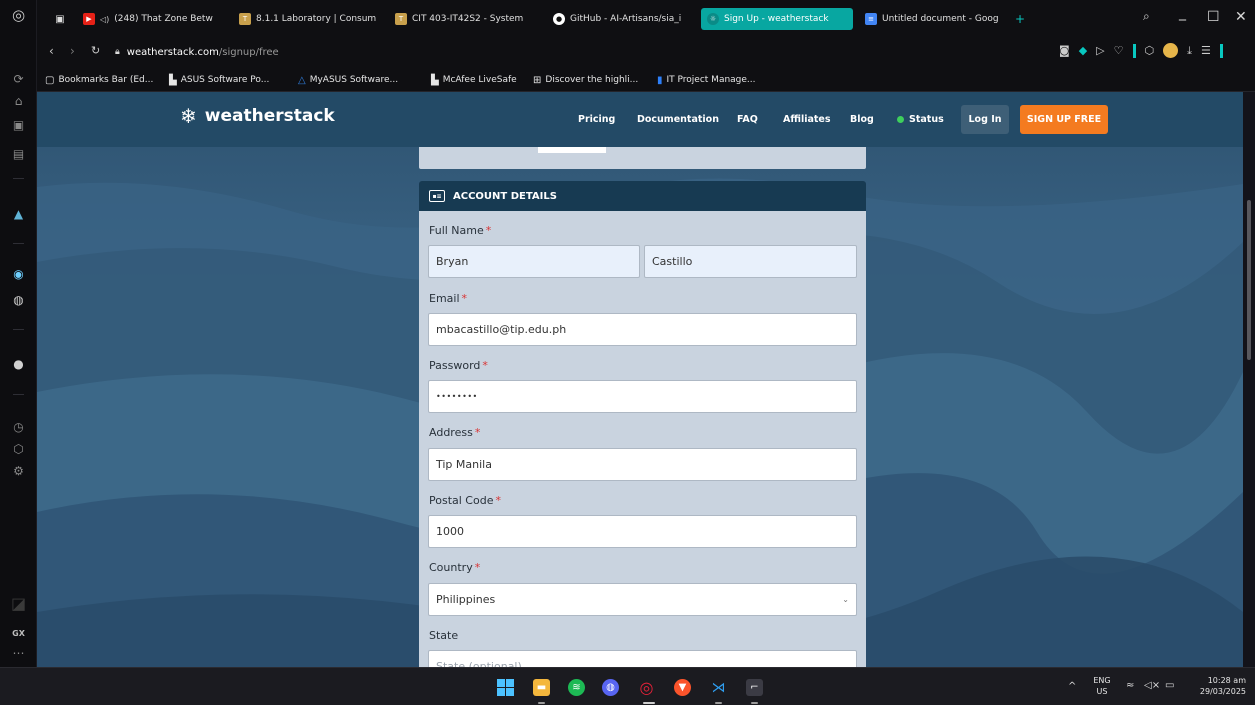 The height and width of the screenshot is (705, 1255). I want to click on login-button: Log In, so click(985, 119).